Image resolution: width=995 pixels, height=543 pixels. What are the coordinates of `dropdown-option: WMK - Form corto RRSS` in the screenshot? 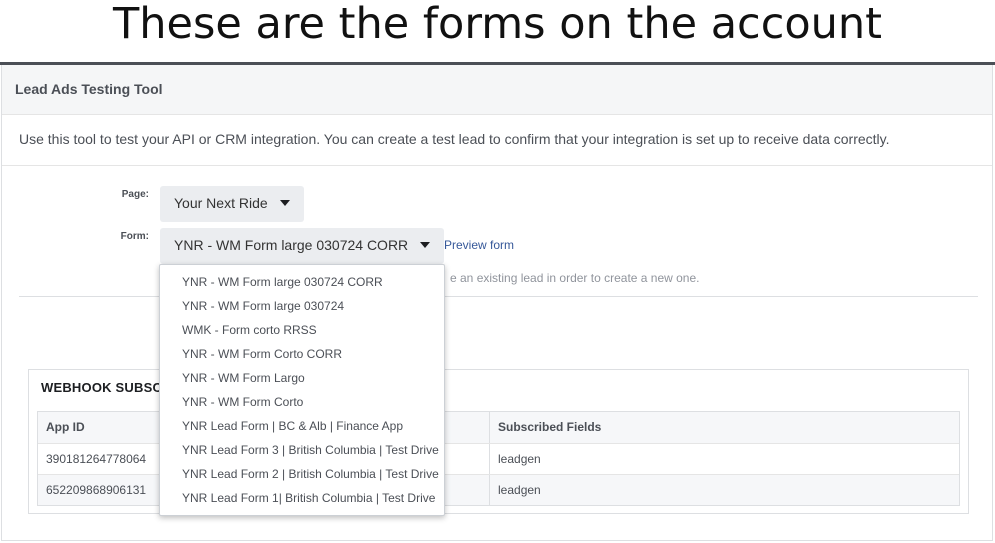 It's located at (302, 330).